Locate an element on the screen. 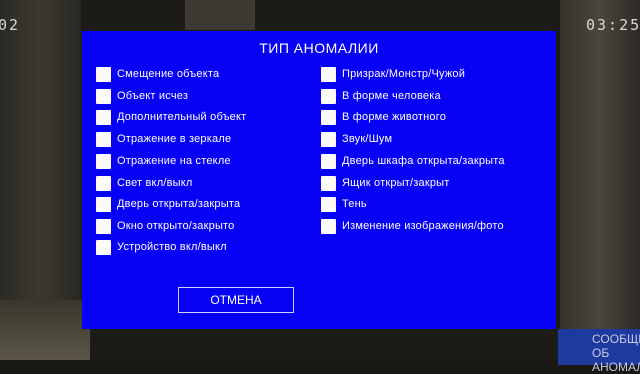  camera-clock: 03:25 is located at coordinates (613, 25).